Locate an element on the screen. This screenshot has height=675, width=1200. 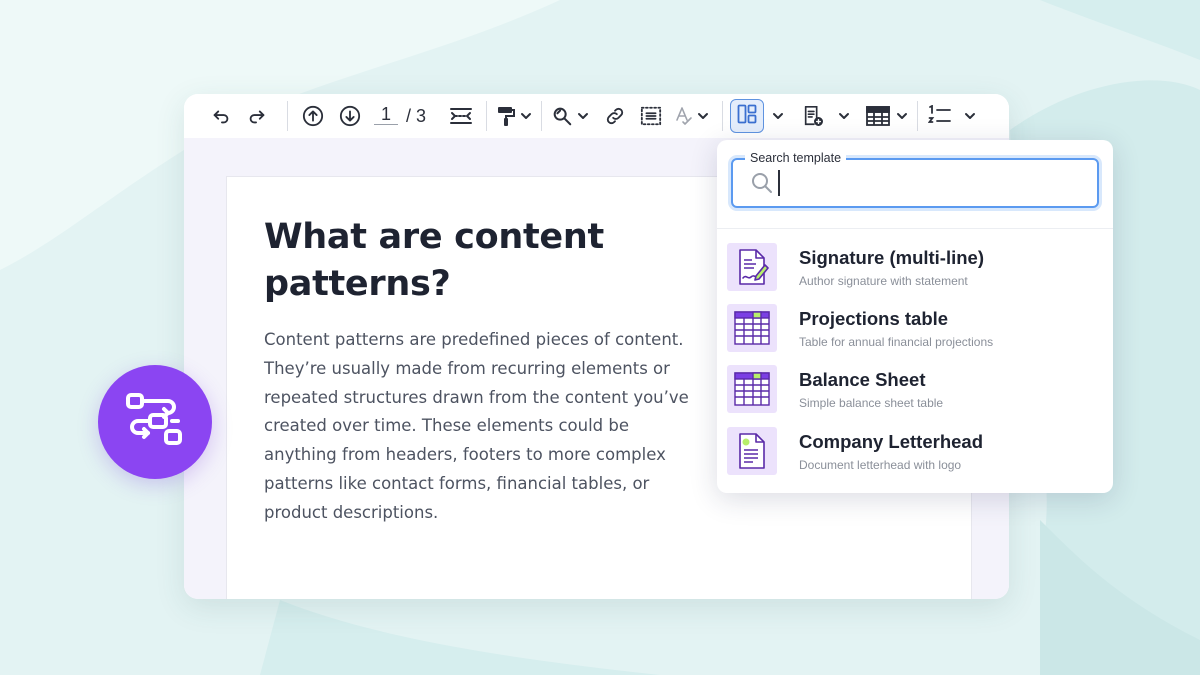
undo-icon is located at coordinates (221, 116).